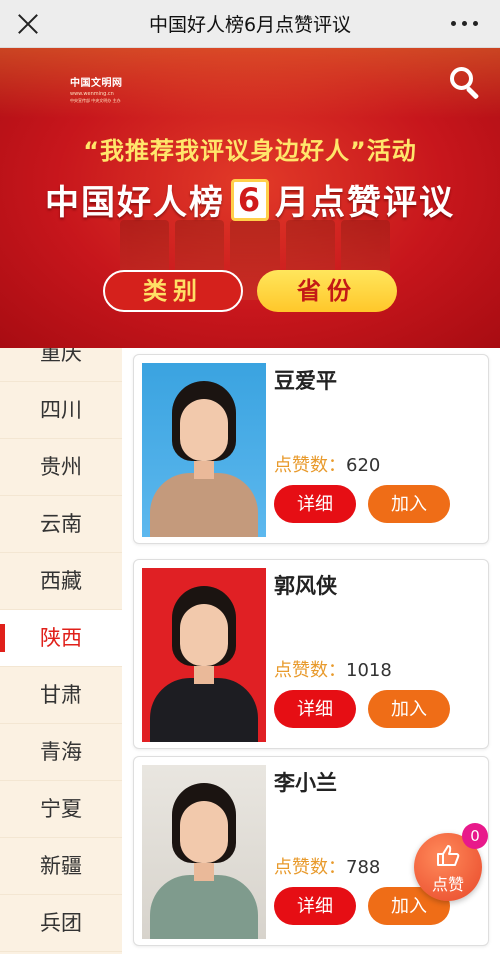 This screenshot has height=954, width=500. What do you see at coordinates (28, 24) in the screenshot?
I see `close-icon` at bounding box center [28, 24].